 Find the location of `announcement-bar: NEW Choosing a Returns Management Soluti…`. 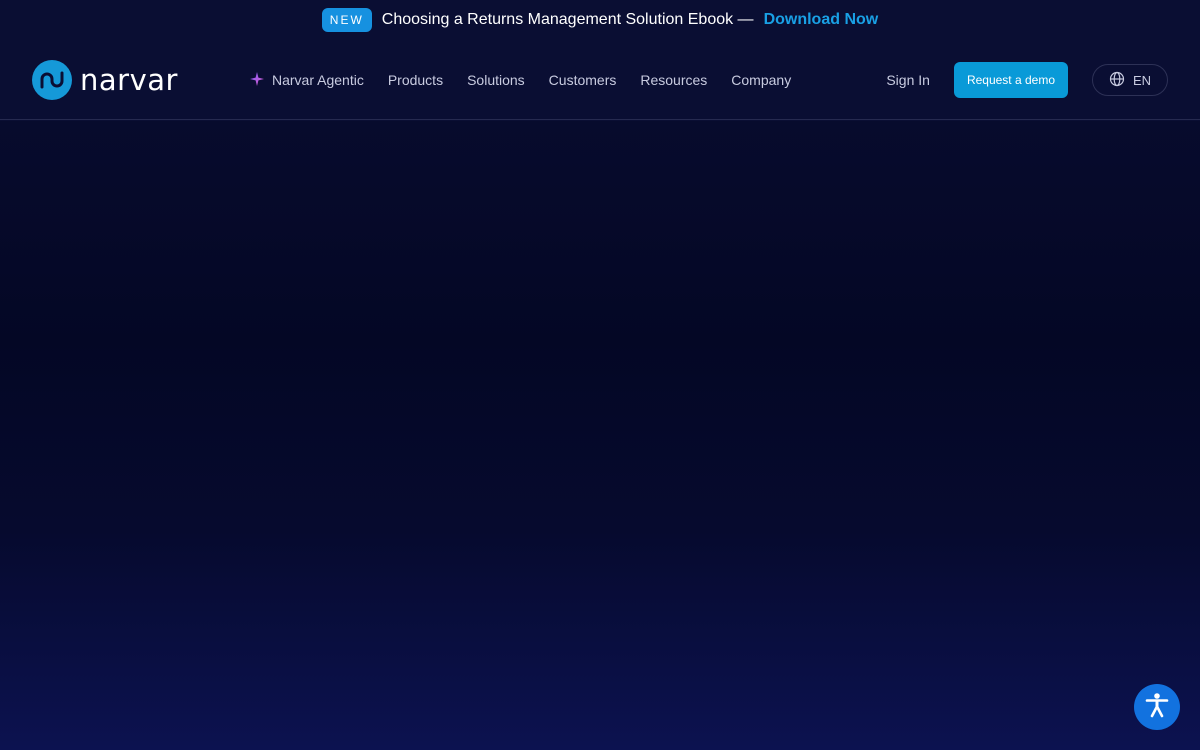

announcement-bar: NEW Choosing a Returns Management Soluti… is located at coordinates (600, 20).